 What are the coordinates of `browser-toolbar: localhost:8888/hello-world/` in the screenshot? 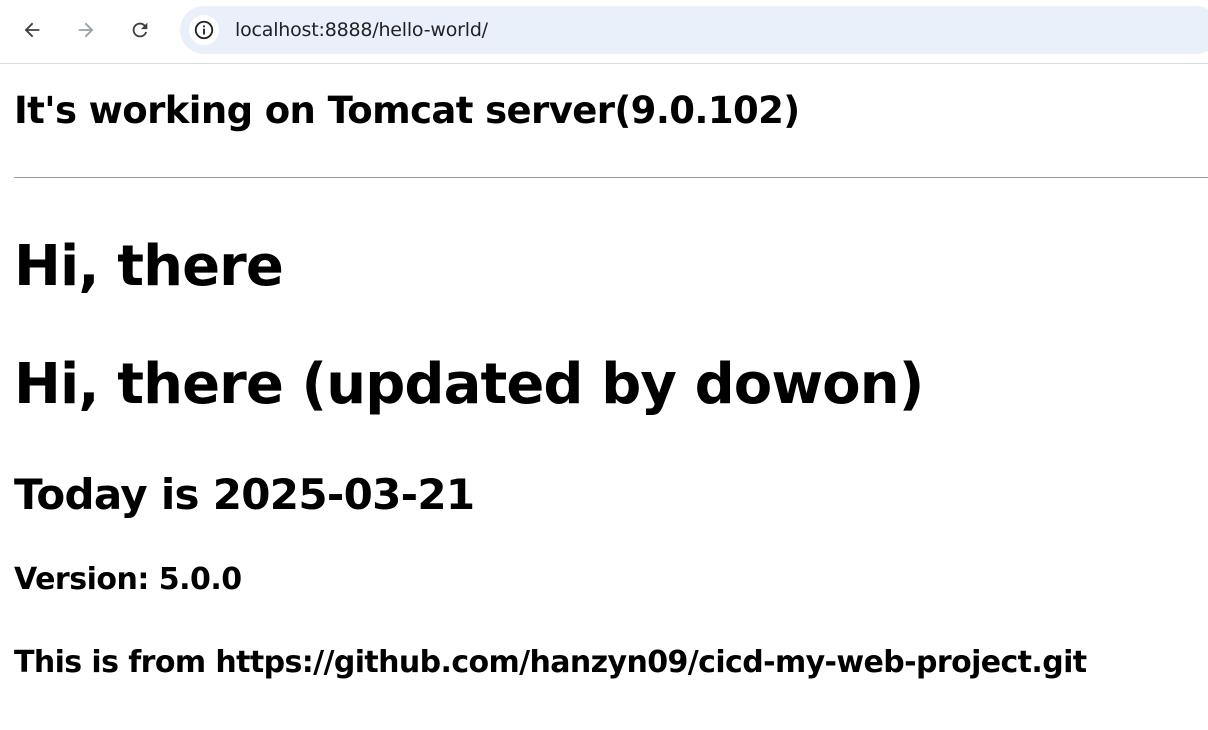 It's located at (604, 32).